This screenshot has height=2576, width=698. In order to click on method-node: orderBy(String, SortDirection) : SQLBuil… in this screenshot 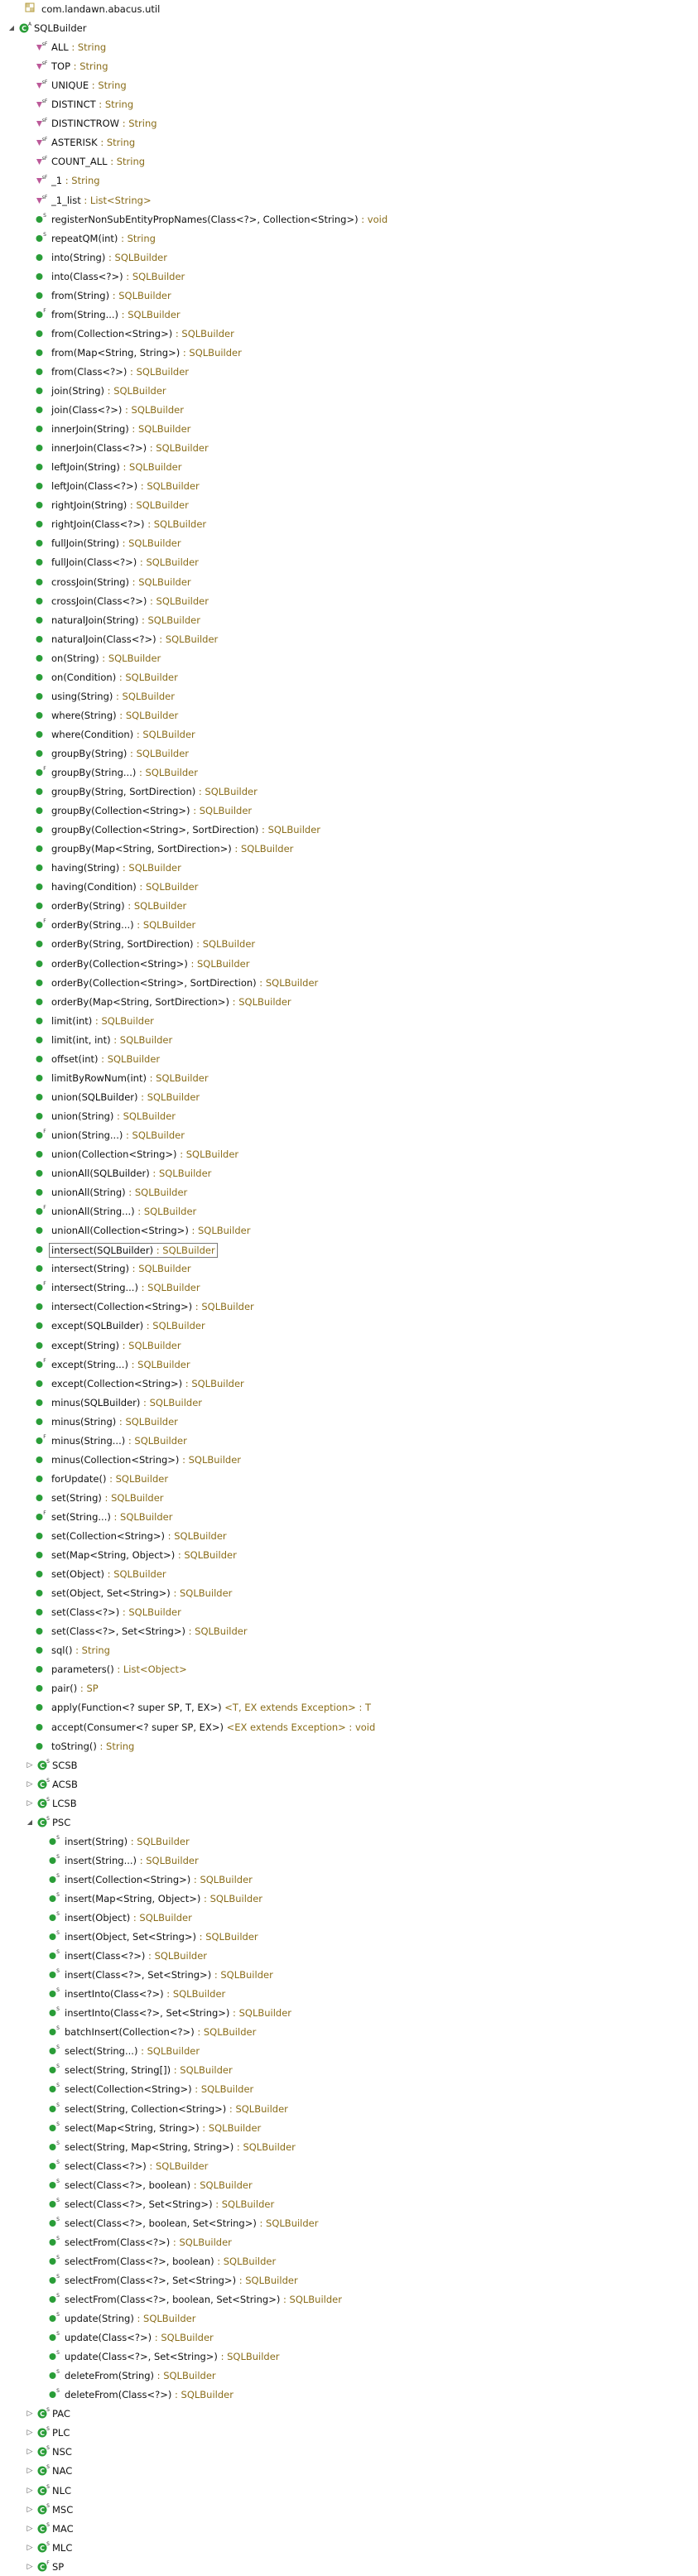, I will do `click(349, 944)`.